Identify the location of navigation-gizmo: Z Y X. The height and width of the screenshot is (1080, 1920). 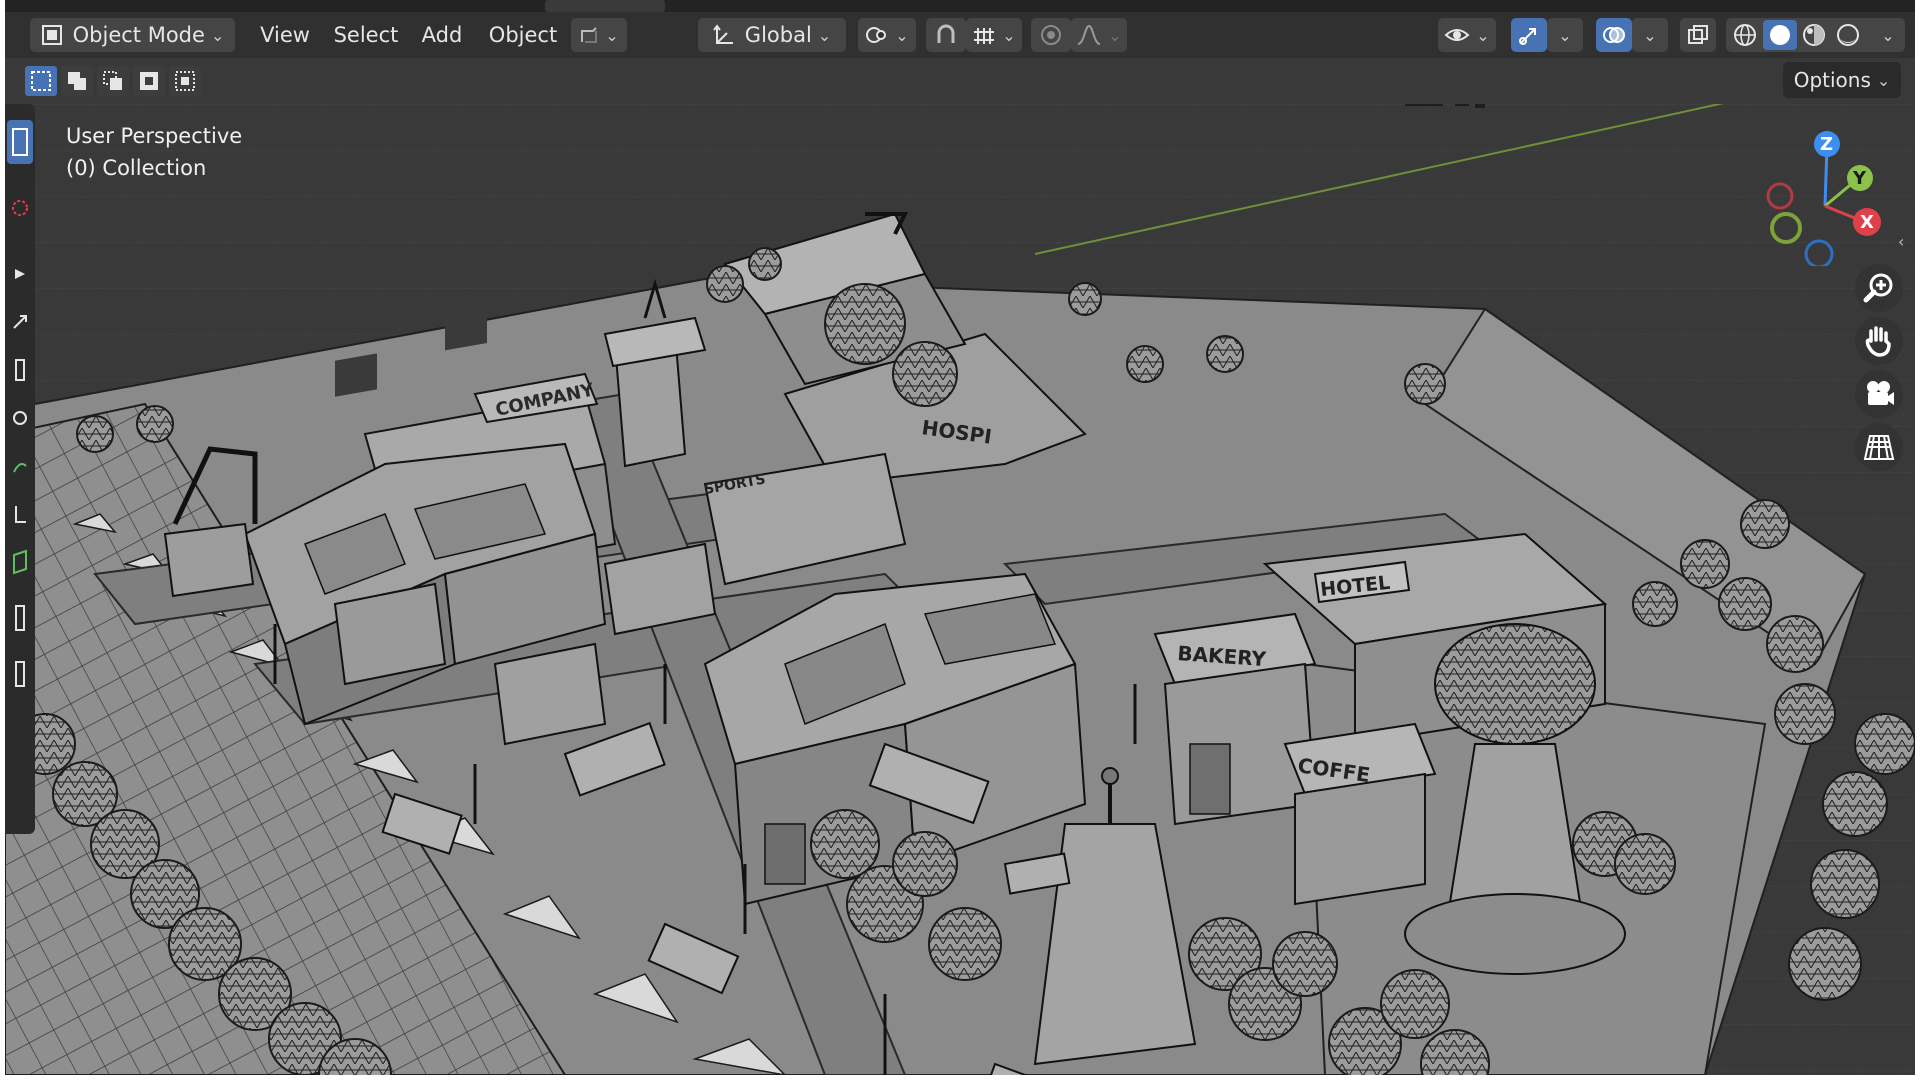
(1820, 196).